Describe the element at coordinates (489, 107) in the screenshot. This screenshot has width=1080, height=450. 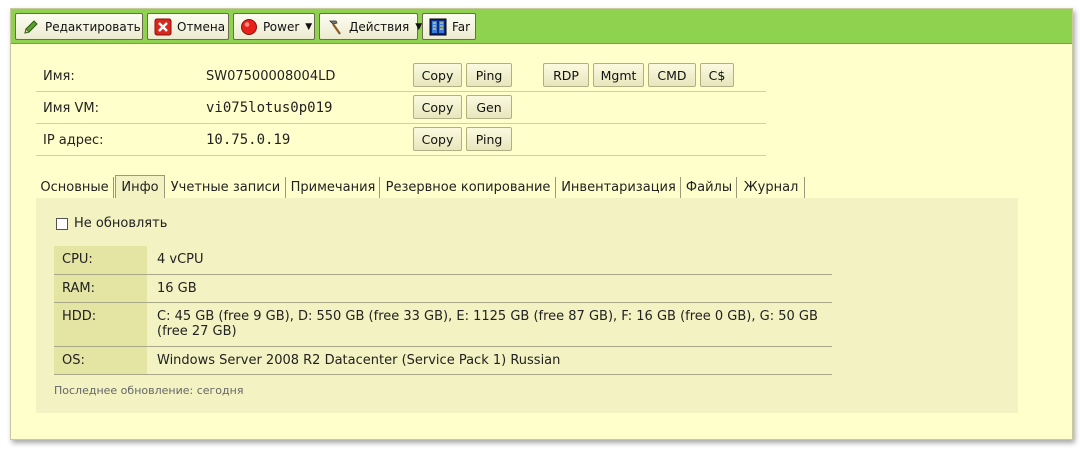
I see `gen-button: Gen` at that location.